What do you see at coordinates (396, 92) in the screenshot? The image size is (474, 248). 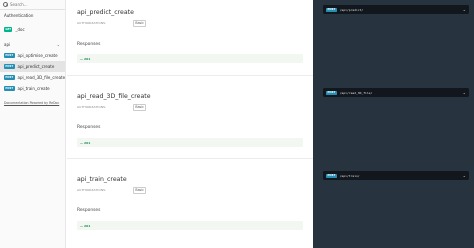 I see `endpoint-read-3d-file: POST /api/read_3D_file/ ⌄` at bounding box center [396, 92].